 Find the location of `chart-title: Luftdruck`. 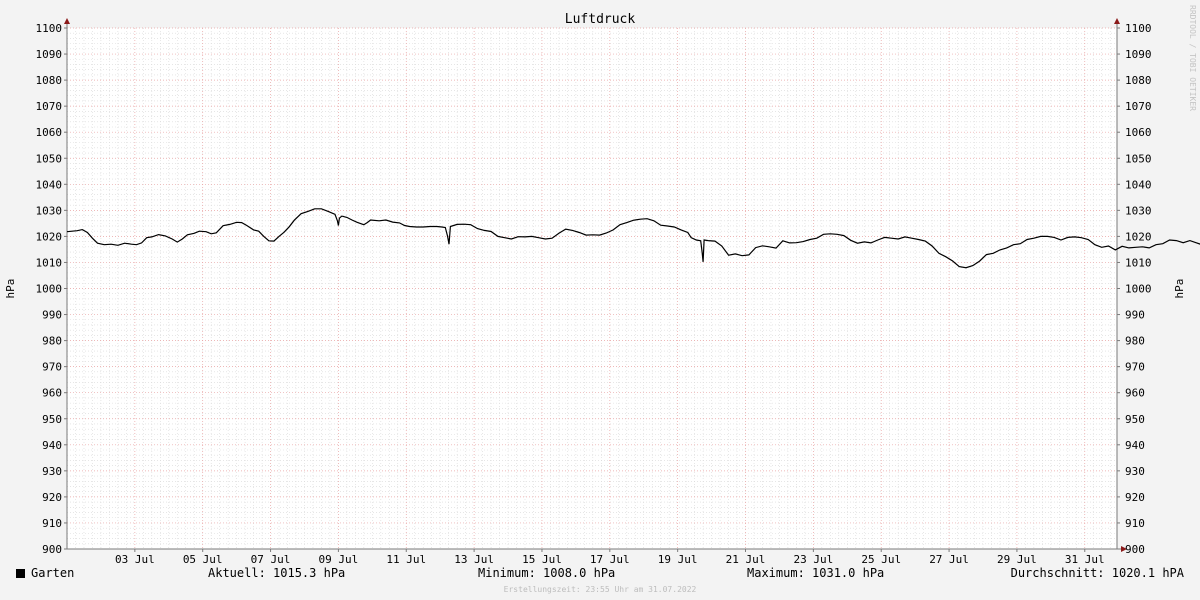

chart-title: Luftdruck is located at coordinates (600, 19).